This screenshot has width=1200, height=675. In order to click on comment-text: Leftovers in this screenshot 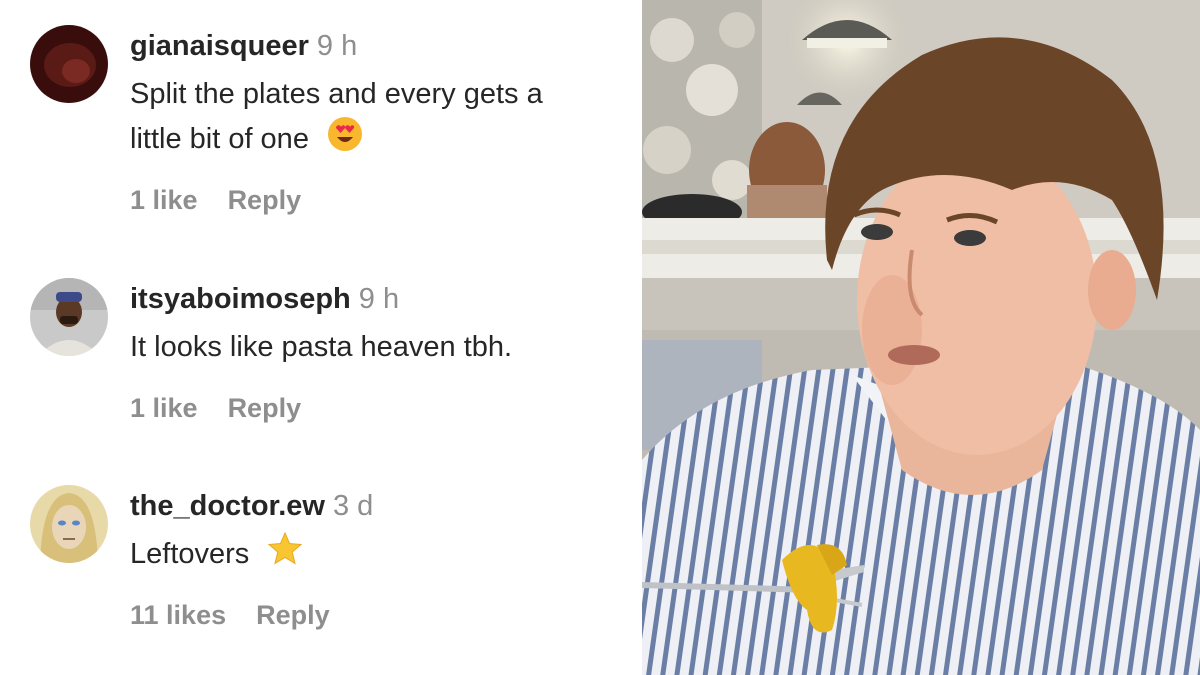, I will do `click(380, 555)`.